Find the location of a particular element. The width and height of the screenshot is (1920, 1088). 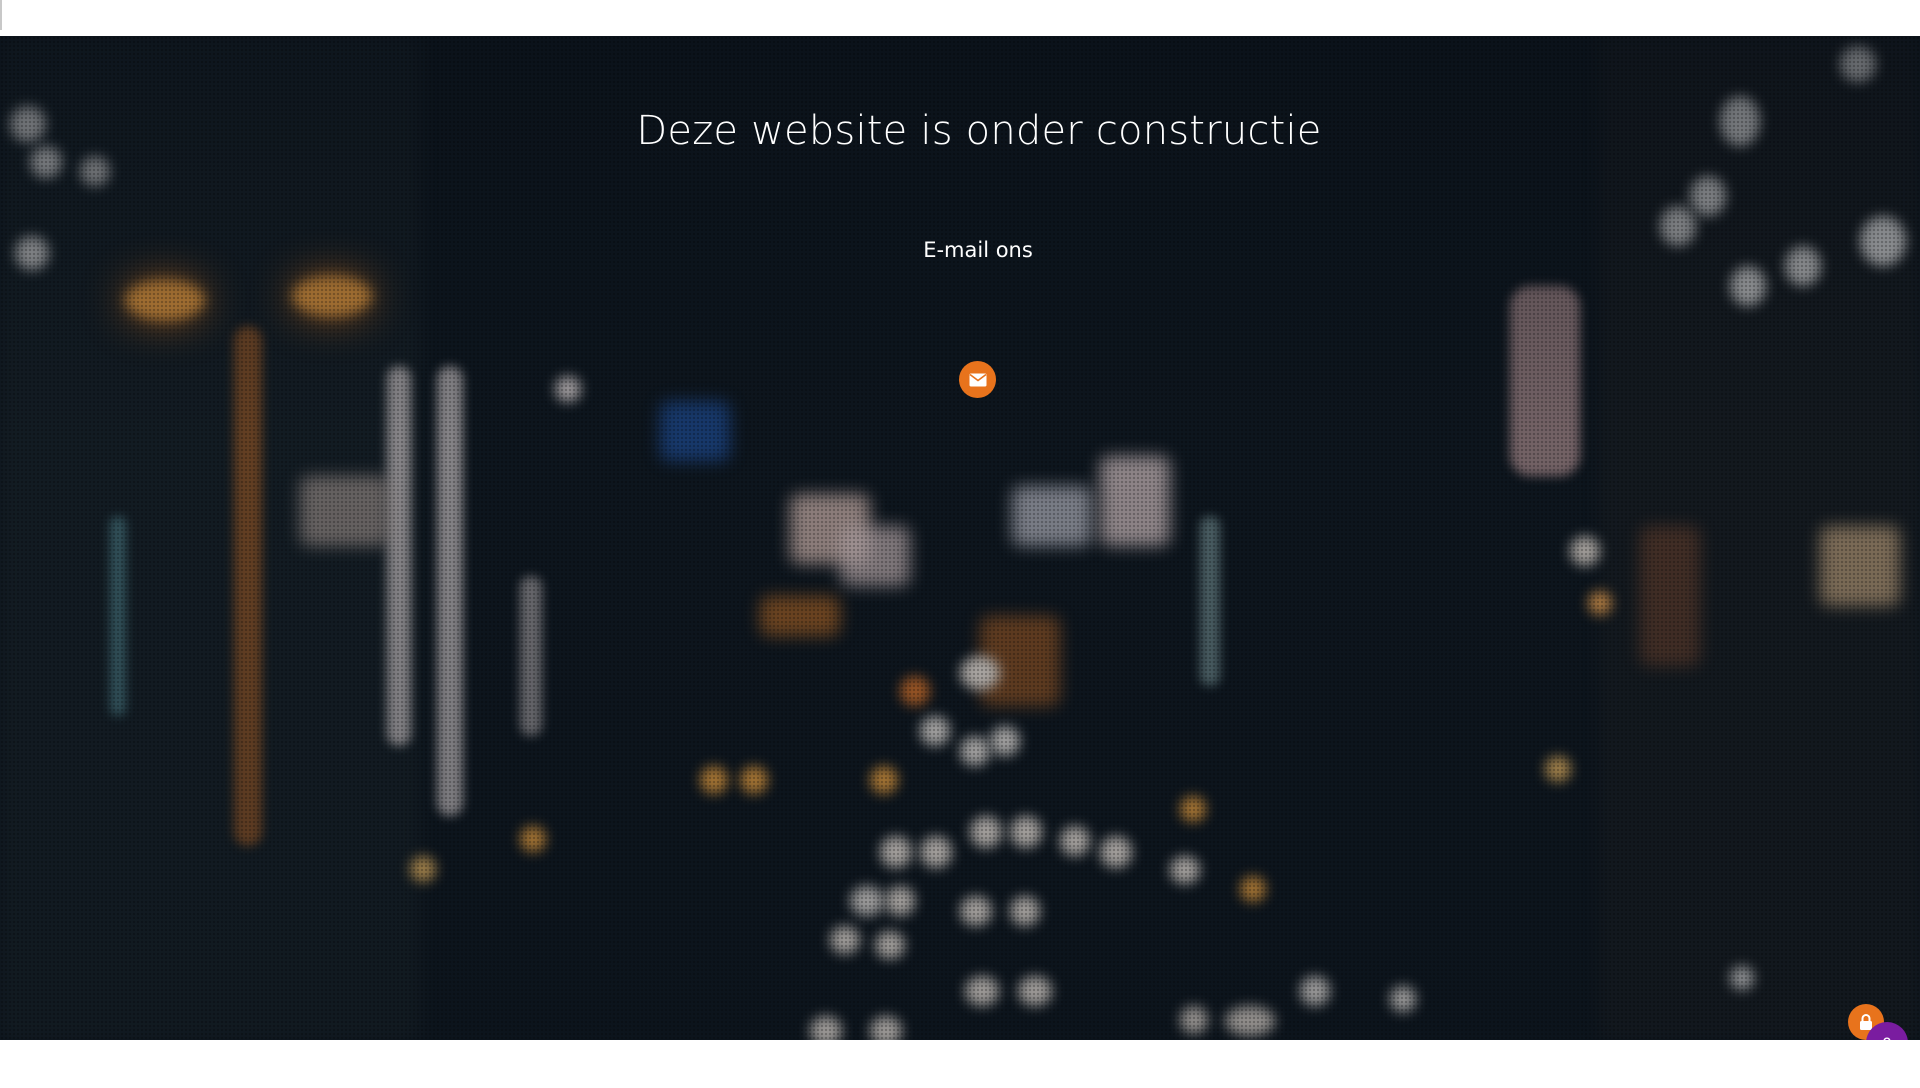

email-button is located at coordinates (977, 379).